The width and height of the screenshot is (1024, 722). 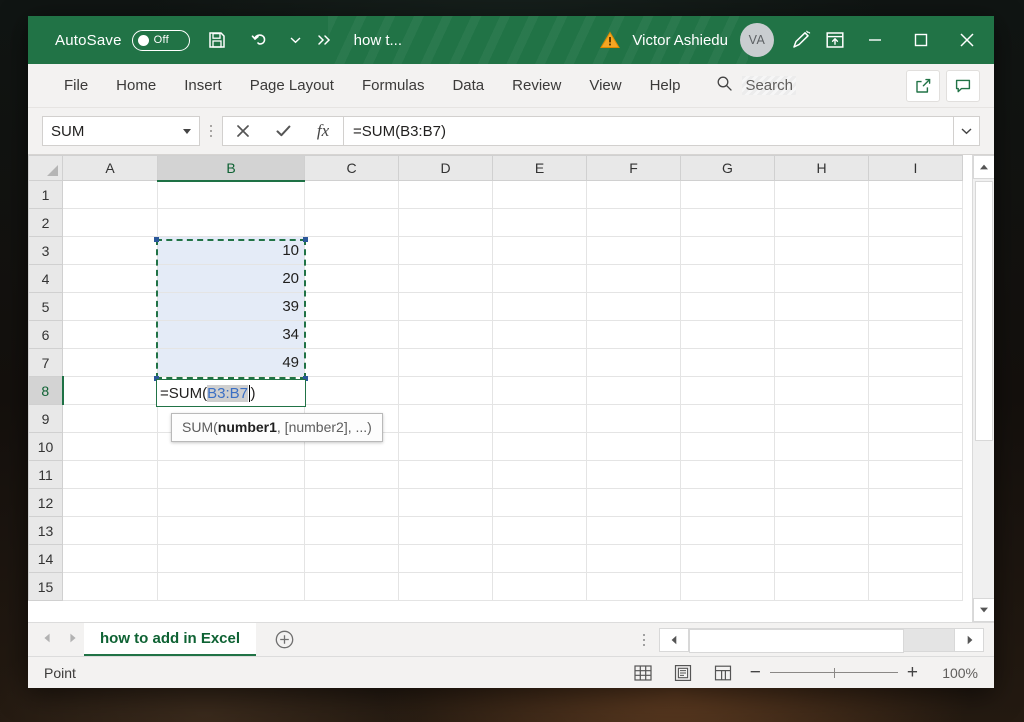 What do you see at coordinates (536, 85) in the screenshot?
I see `tab-review: Review` at bounding box center [536, 85].